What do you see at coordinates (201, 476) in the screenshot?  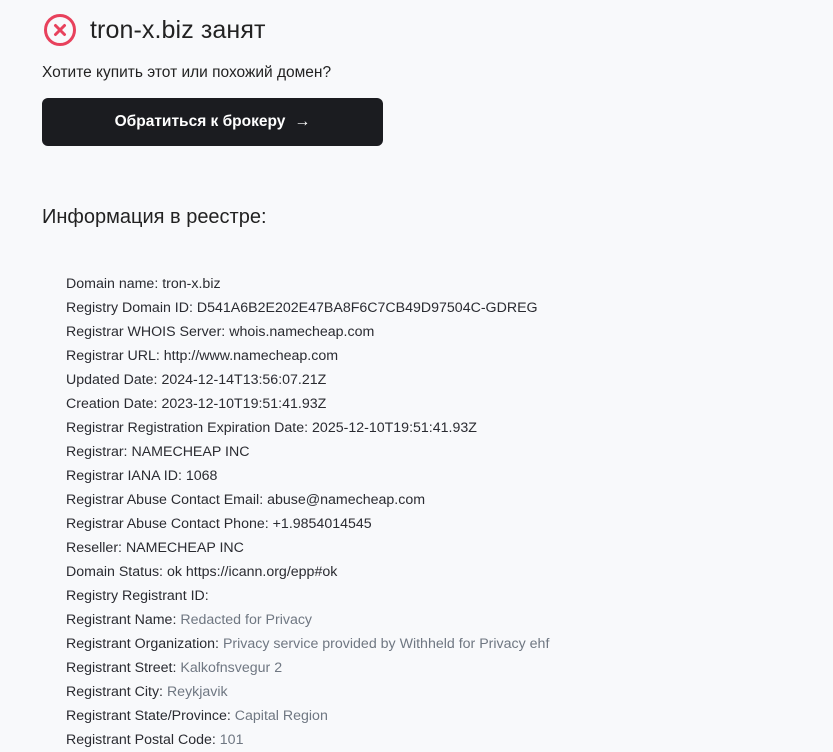 I see `whois-value: 1068` at bounding box center [201, 476].